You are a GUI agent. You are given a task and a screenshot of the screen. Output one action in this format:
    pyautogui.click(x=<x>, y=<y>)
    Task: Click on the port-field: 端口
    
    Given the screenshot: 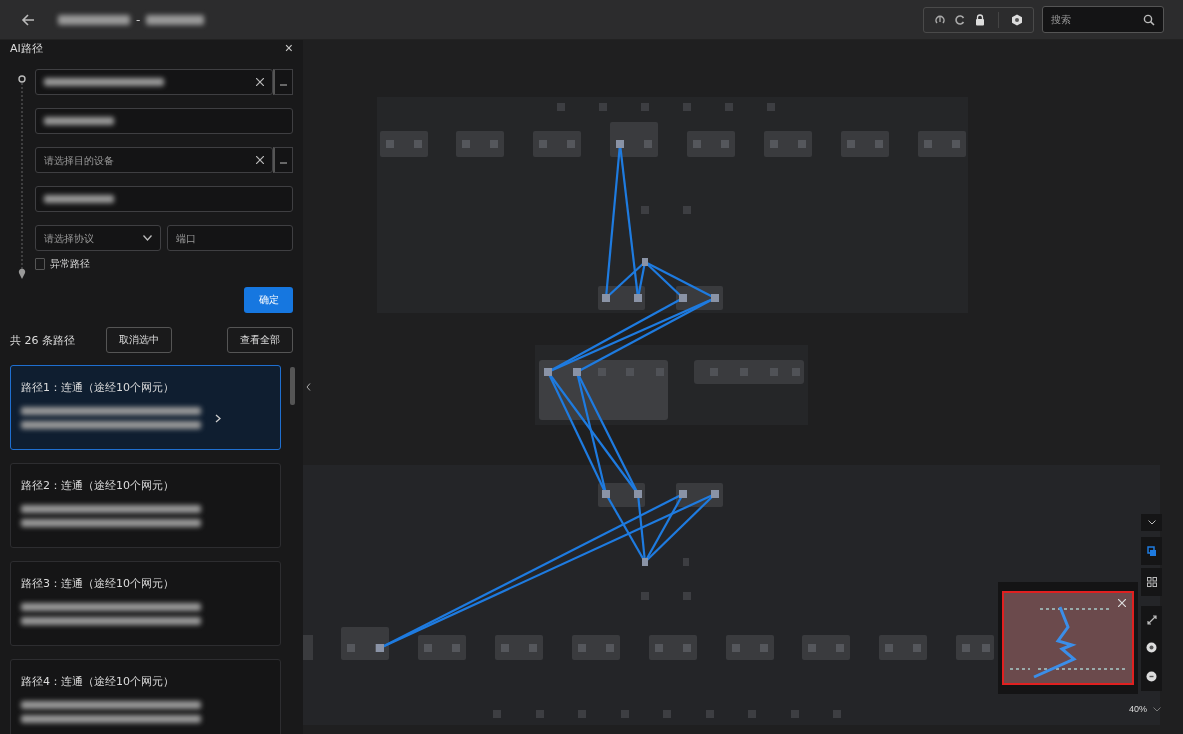 What is the action you would take?
    pyautogui.click(x=230, y=238)
    